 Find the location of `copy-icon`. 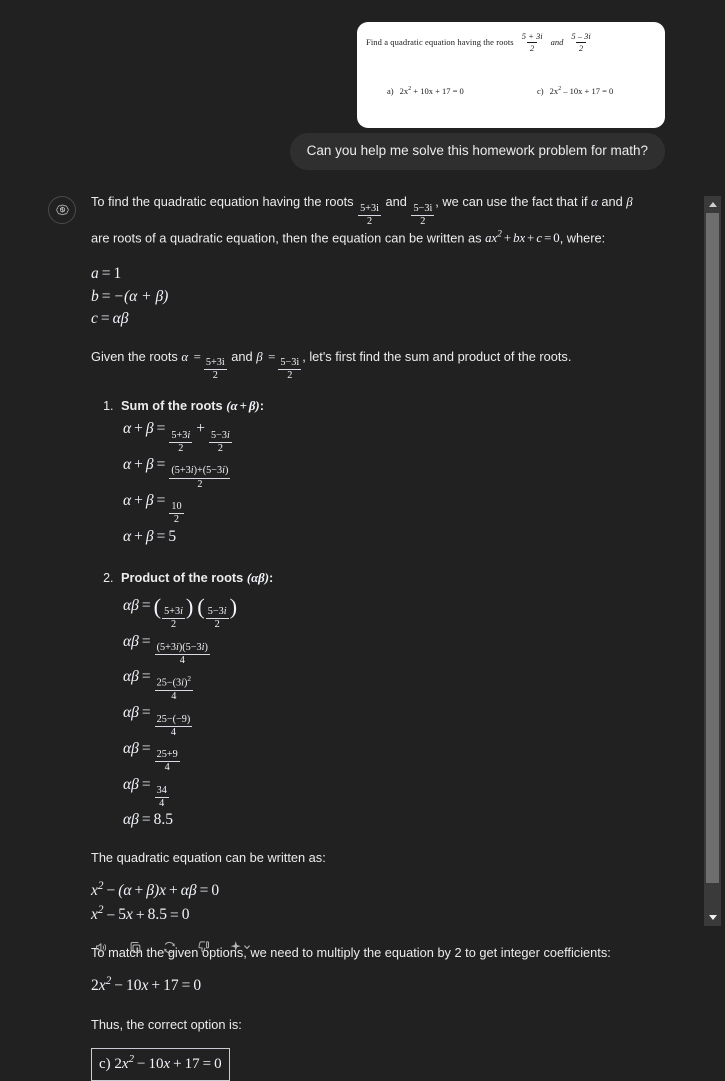

copy-icon is located at coordinates (135, 947).